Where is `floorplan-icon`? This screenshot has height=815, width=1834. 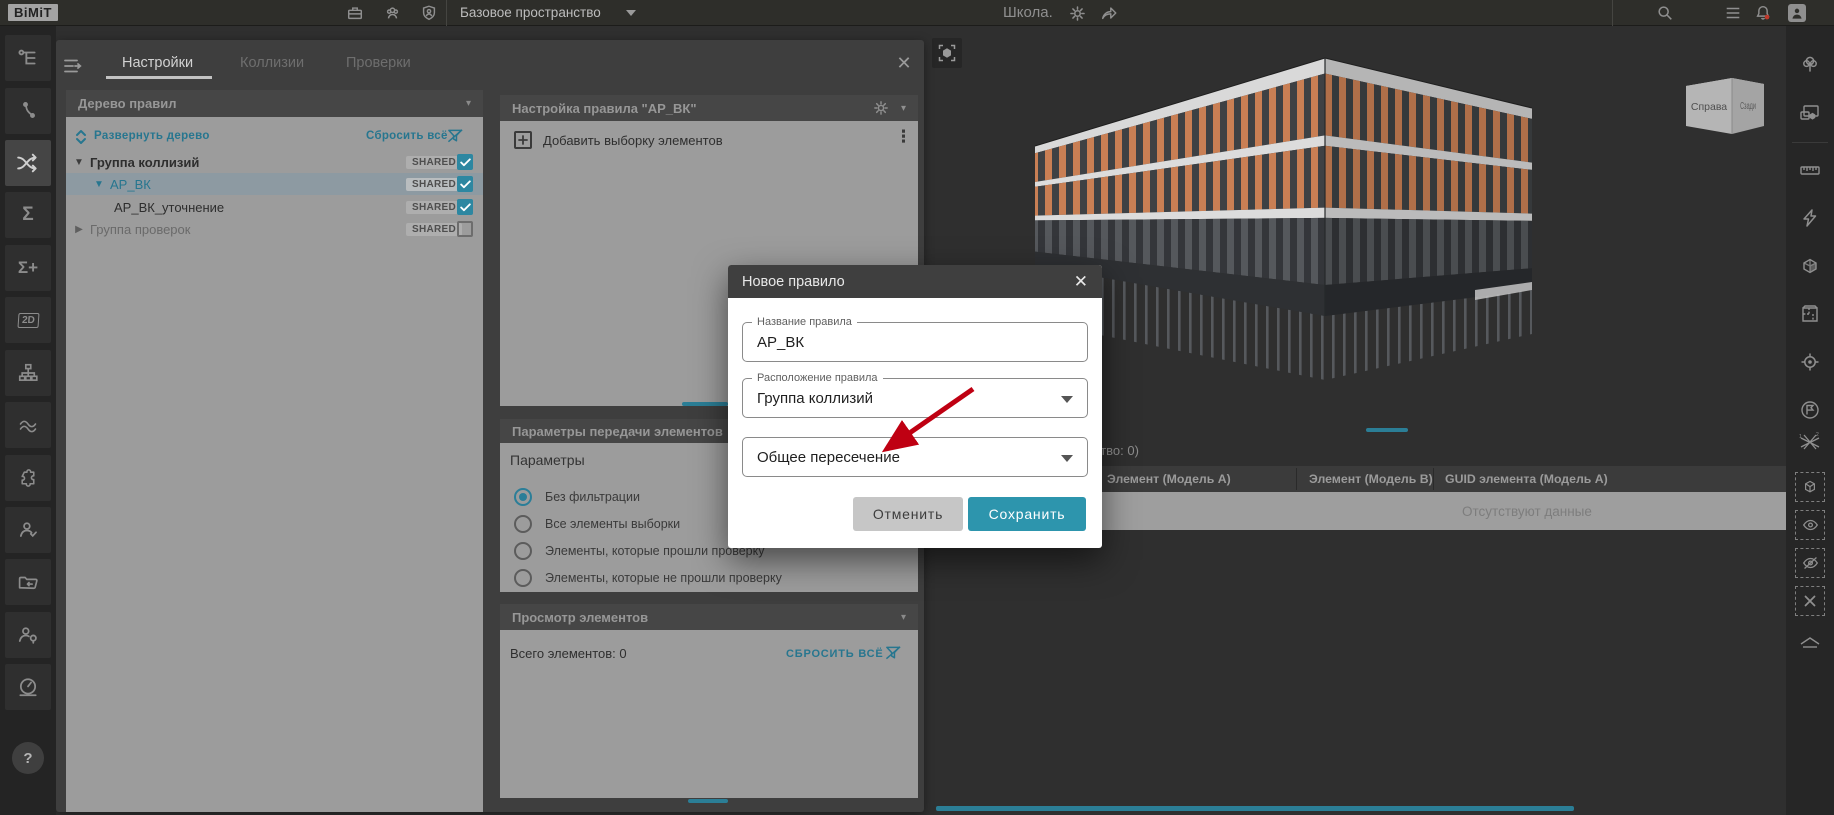
floorplan-icon is located at coordinates (1810, 314).